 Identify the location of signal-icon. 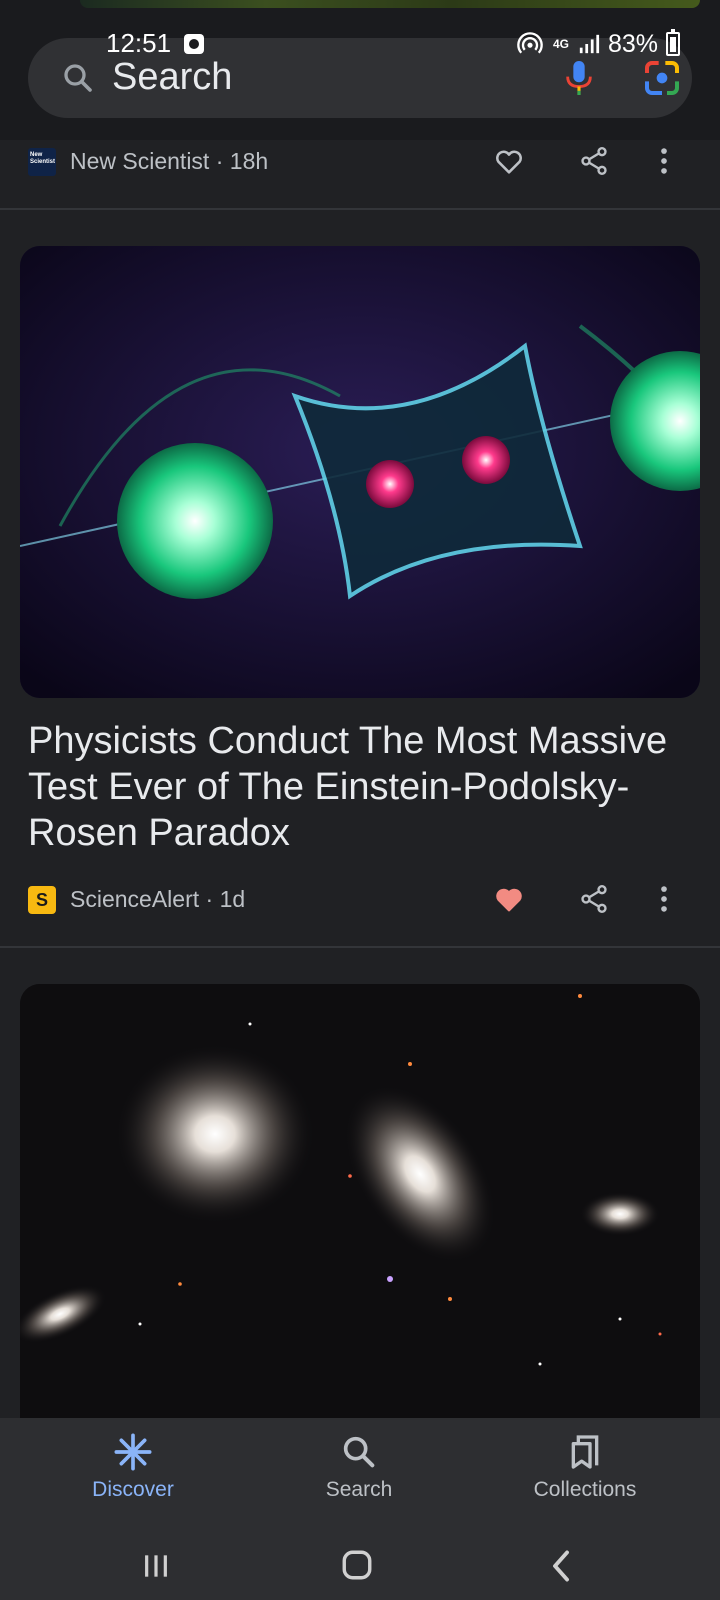
(589, 44).